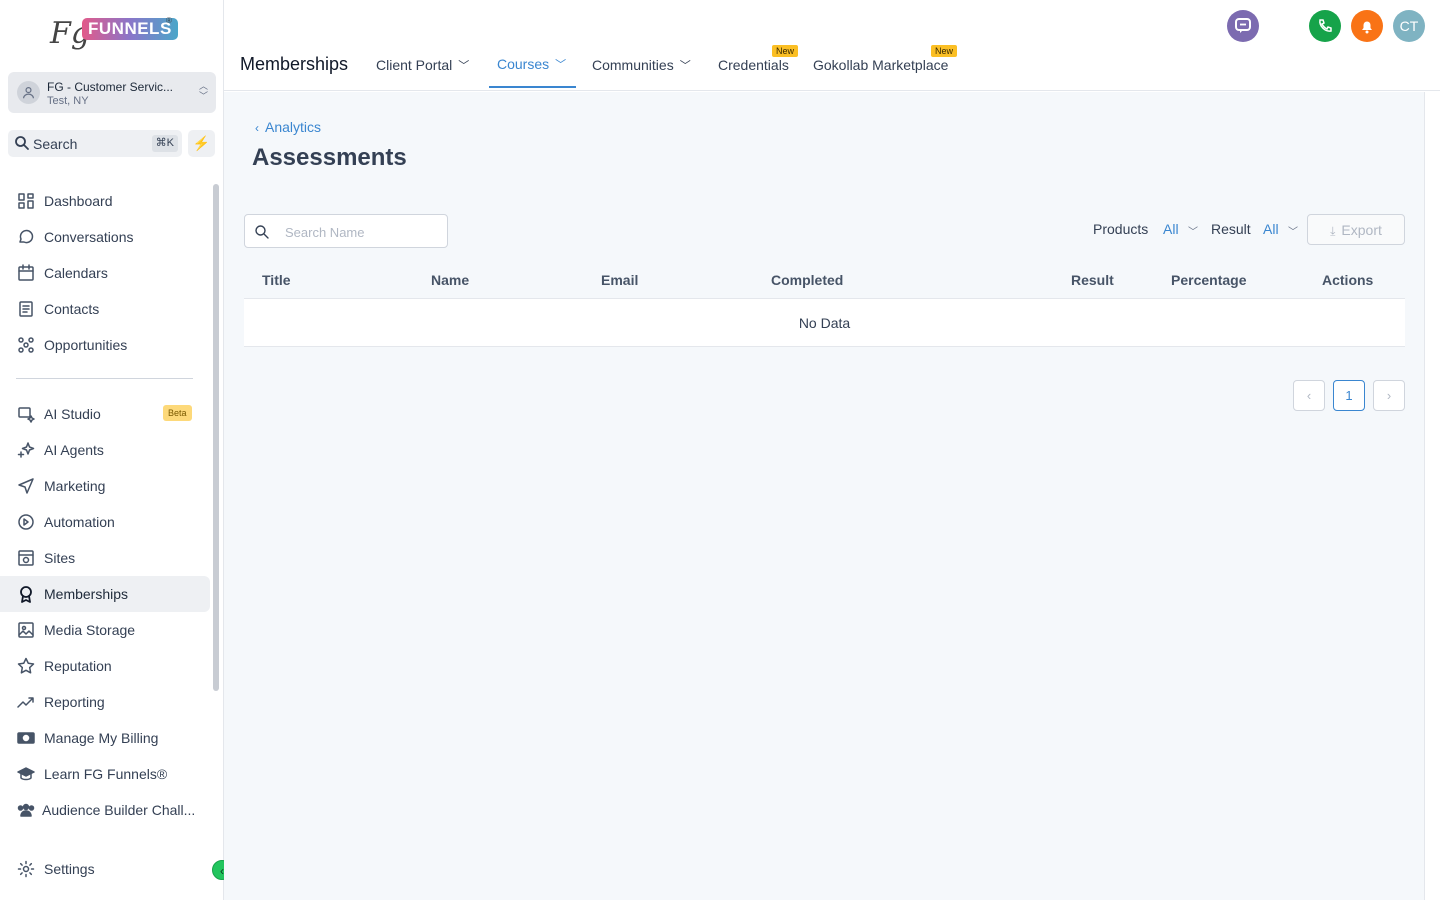  I want to click on sidebar-item-label: AI Agents, so click(74, 450).